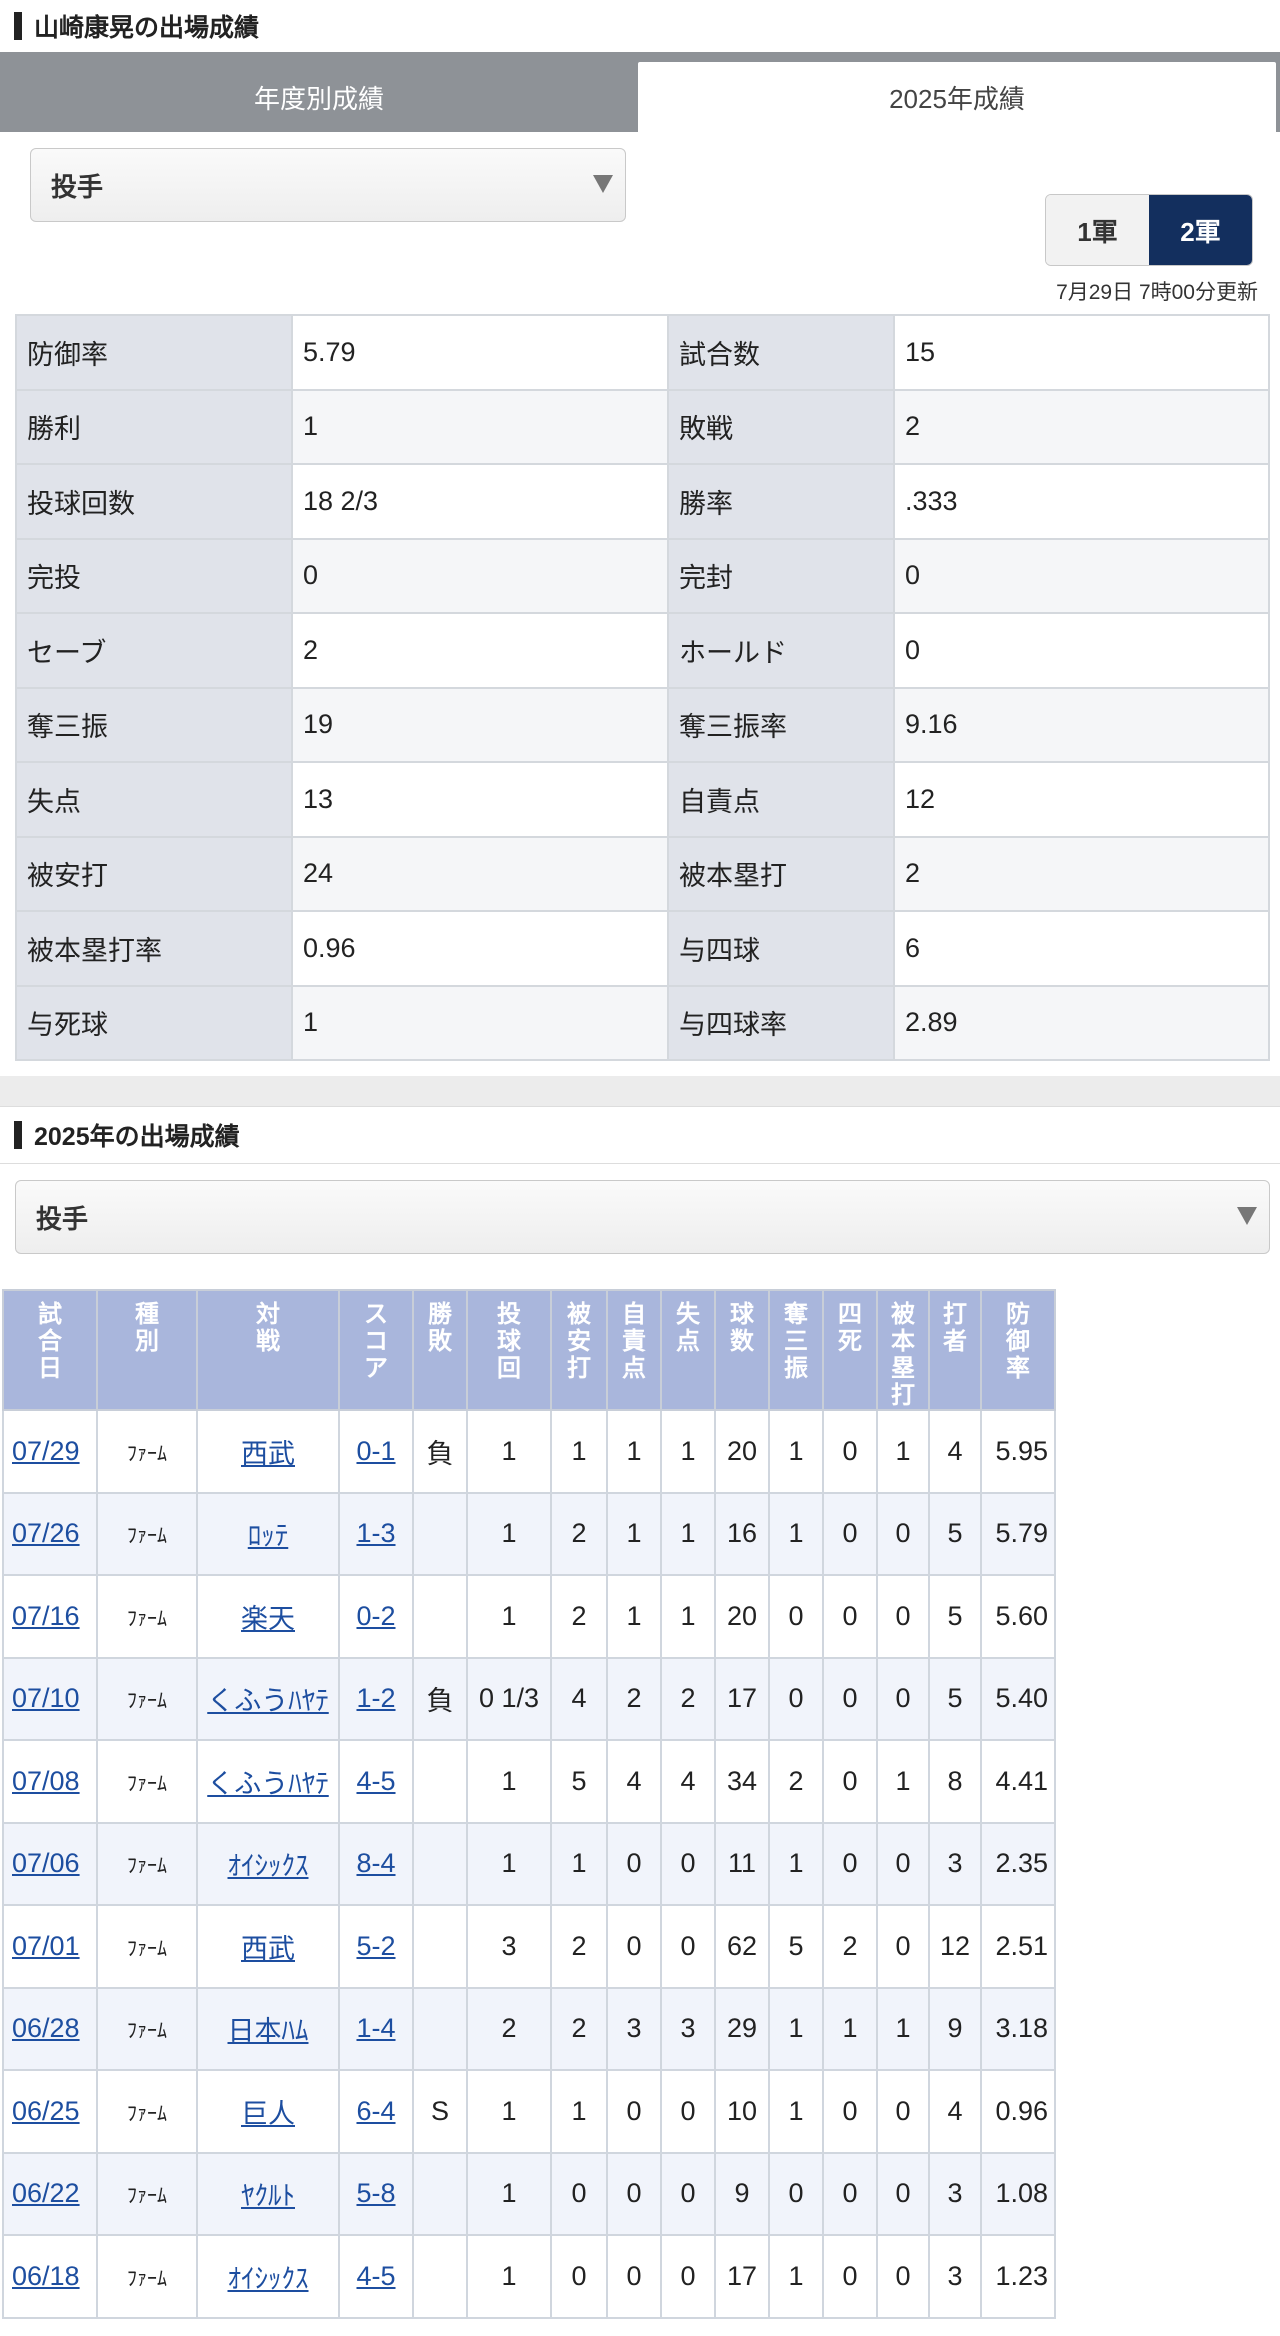 Image resolution: width=1280 pixels, height=2336 pixels. Describe the element at coordinates (742, 1698) in the screenshot. I see `pitches-cell: 17` at that location.